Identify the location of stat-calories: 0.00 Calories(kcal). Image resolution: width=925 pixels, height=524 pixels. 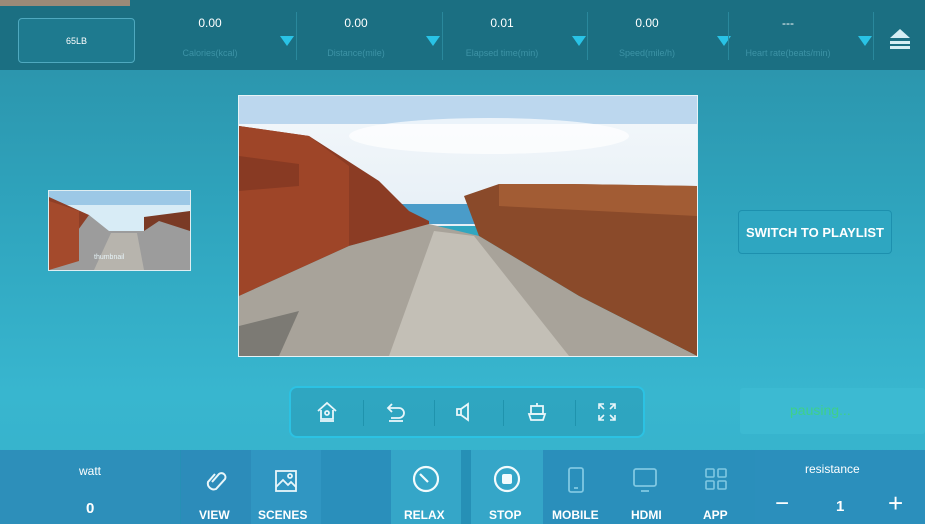
(225, 39).